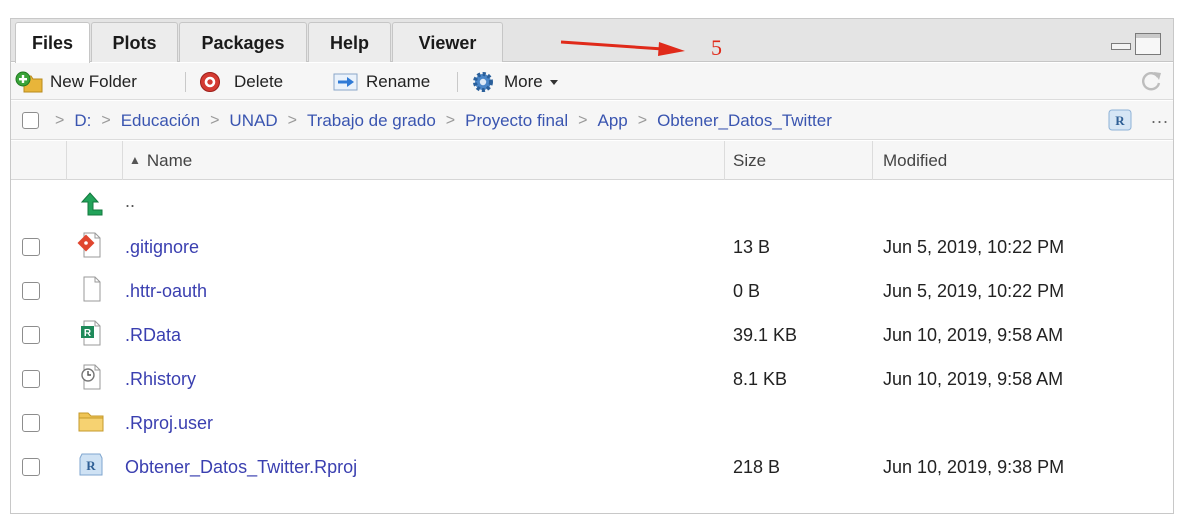 This screenshot has height=523, width=1184. Describe the element at coordinates (398, 81) in the screenshot. I see `rename-label: Rename` at that location.